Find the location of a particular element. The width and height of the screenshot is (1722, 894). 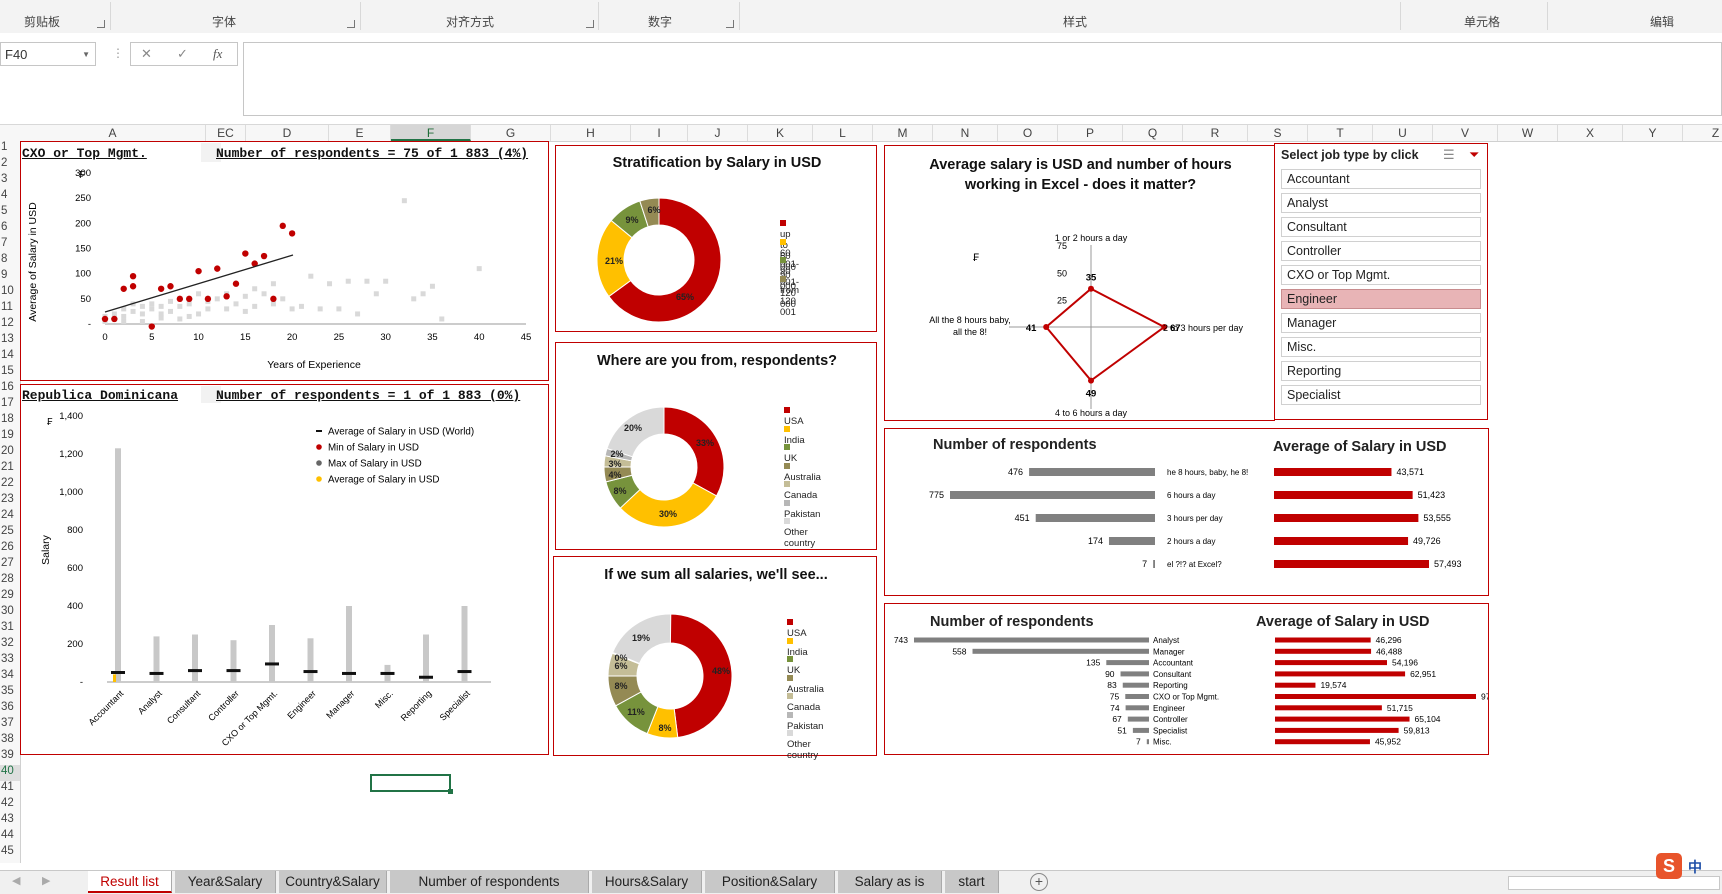

slicer-item: Reporting is located at coordinates (1381, 371).